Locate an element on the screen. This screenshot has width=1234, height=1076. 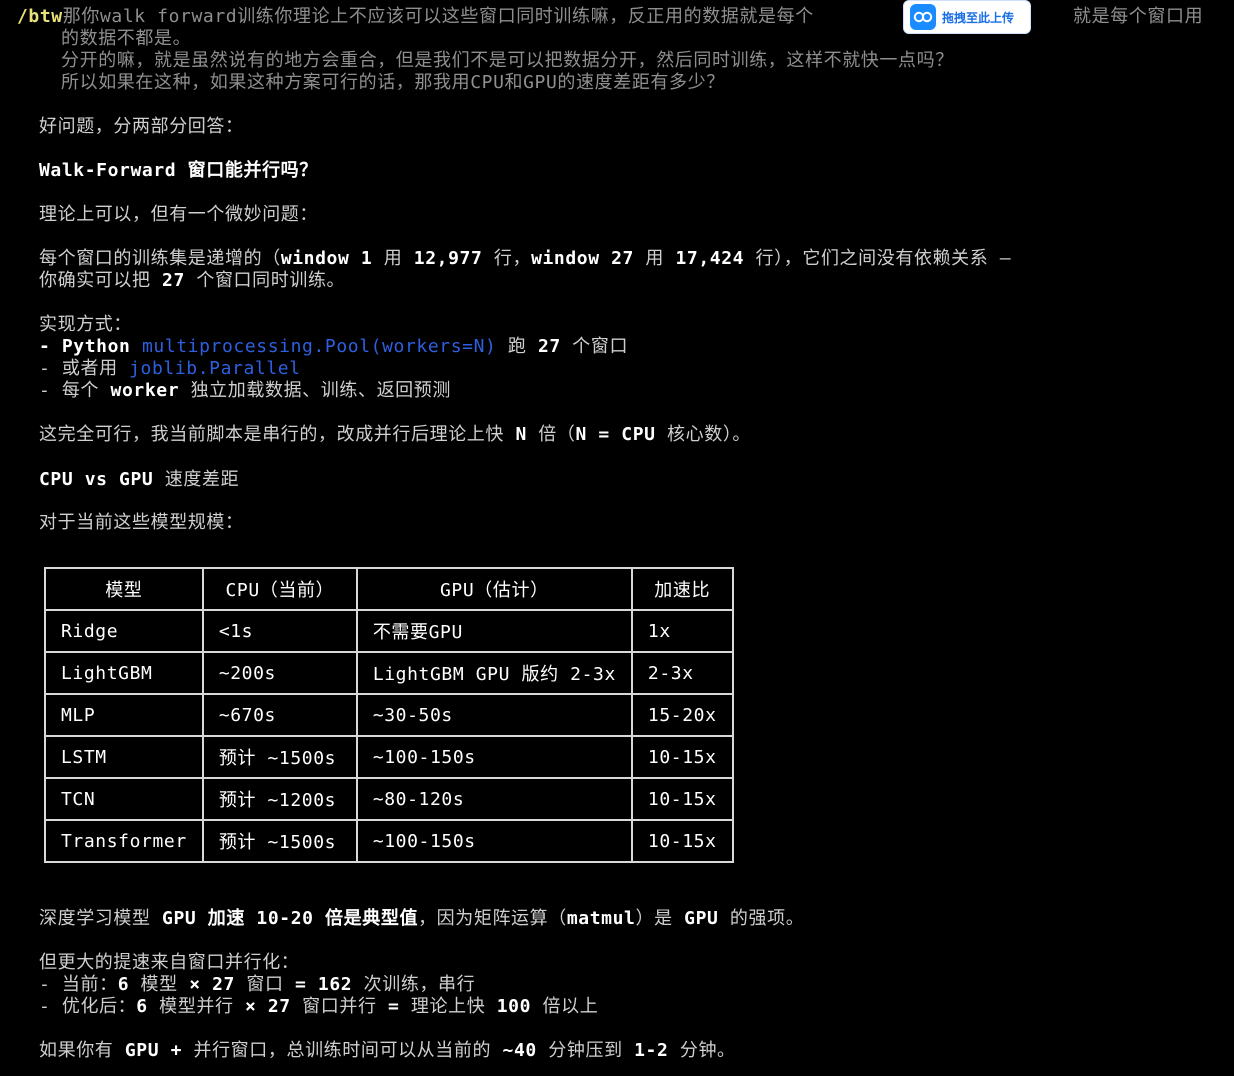
code-joblib-parallel: joblib.Parallel is located at coordinates (215, 368).